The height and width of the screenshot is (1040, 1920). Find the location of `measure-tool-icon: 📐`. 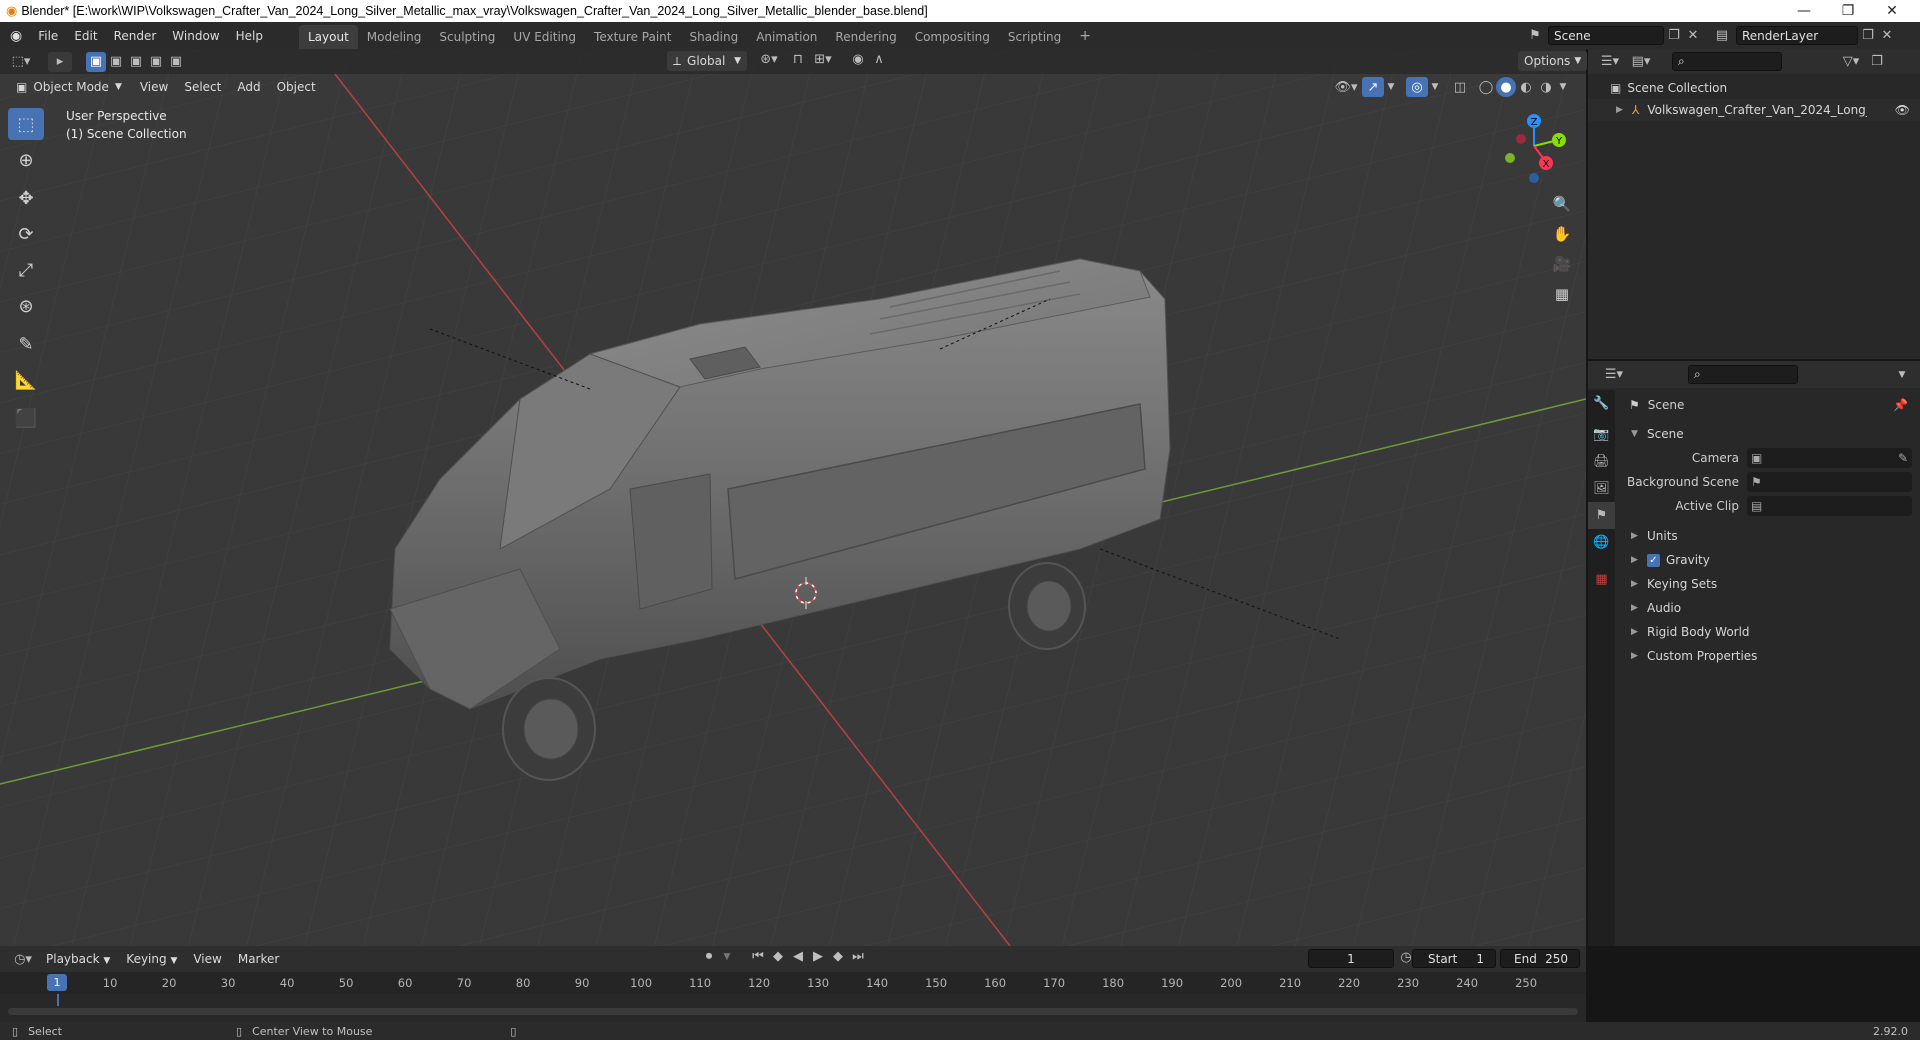

measure-tool-icon: 📐 is located at coordinates (26, 380).